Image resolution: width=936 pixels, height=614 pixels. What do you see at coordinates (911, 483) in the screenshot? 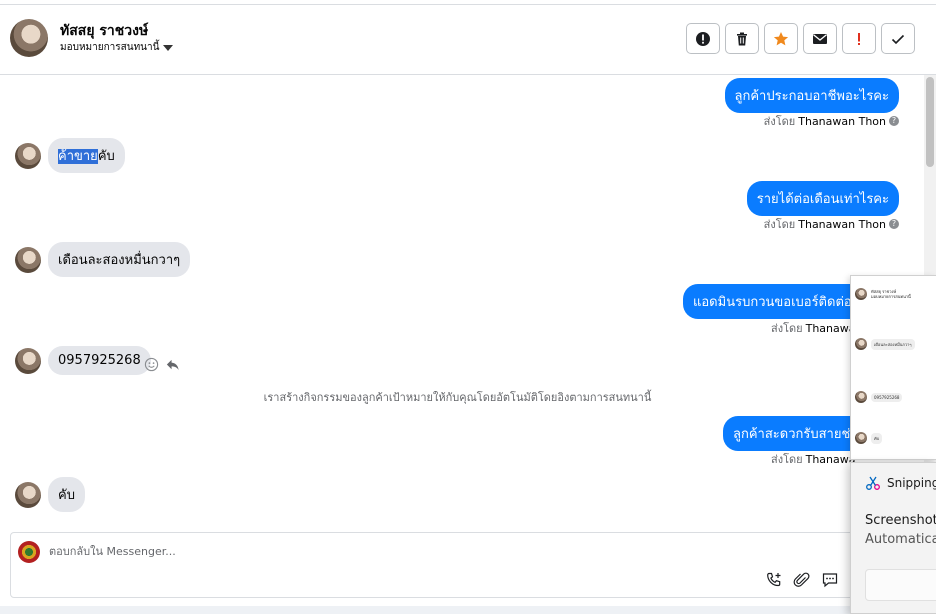
I see `snipping-app-name: Snipping` at bounding box center [911, 483].